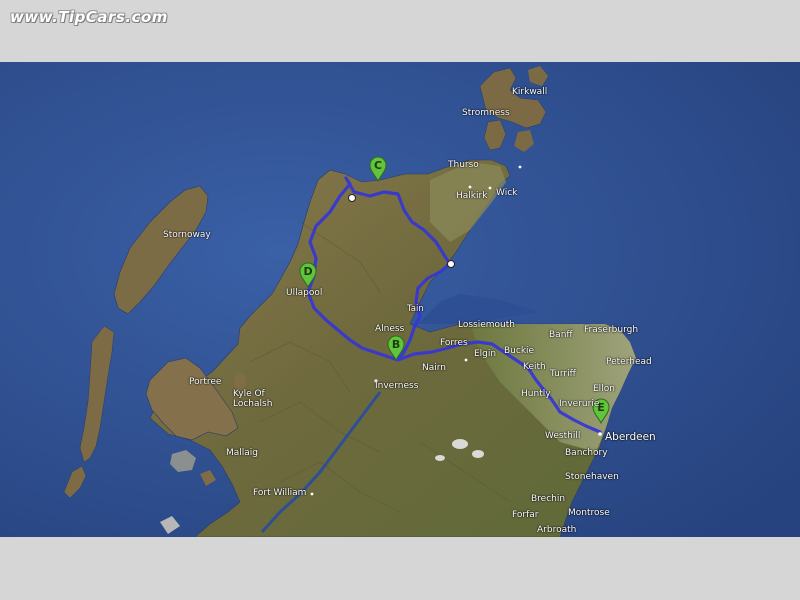  I want to click on bottom-band, so click(400, 568).